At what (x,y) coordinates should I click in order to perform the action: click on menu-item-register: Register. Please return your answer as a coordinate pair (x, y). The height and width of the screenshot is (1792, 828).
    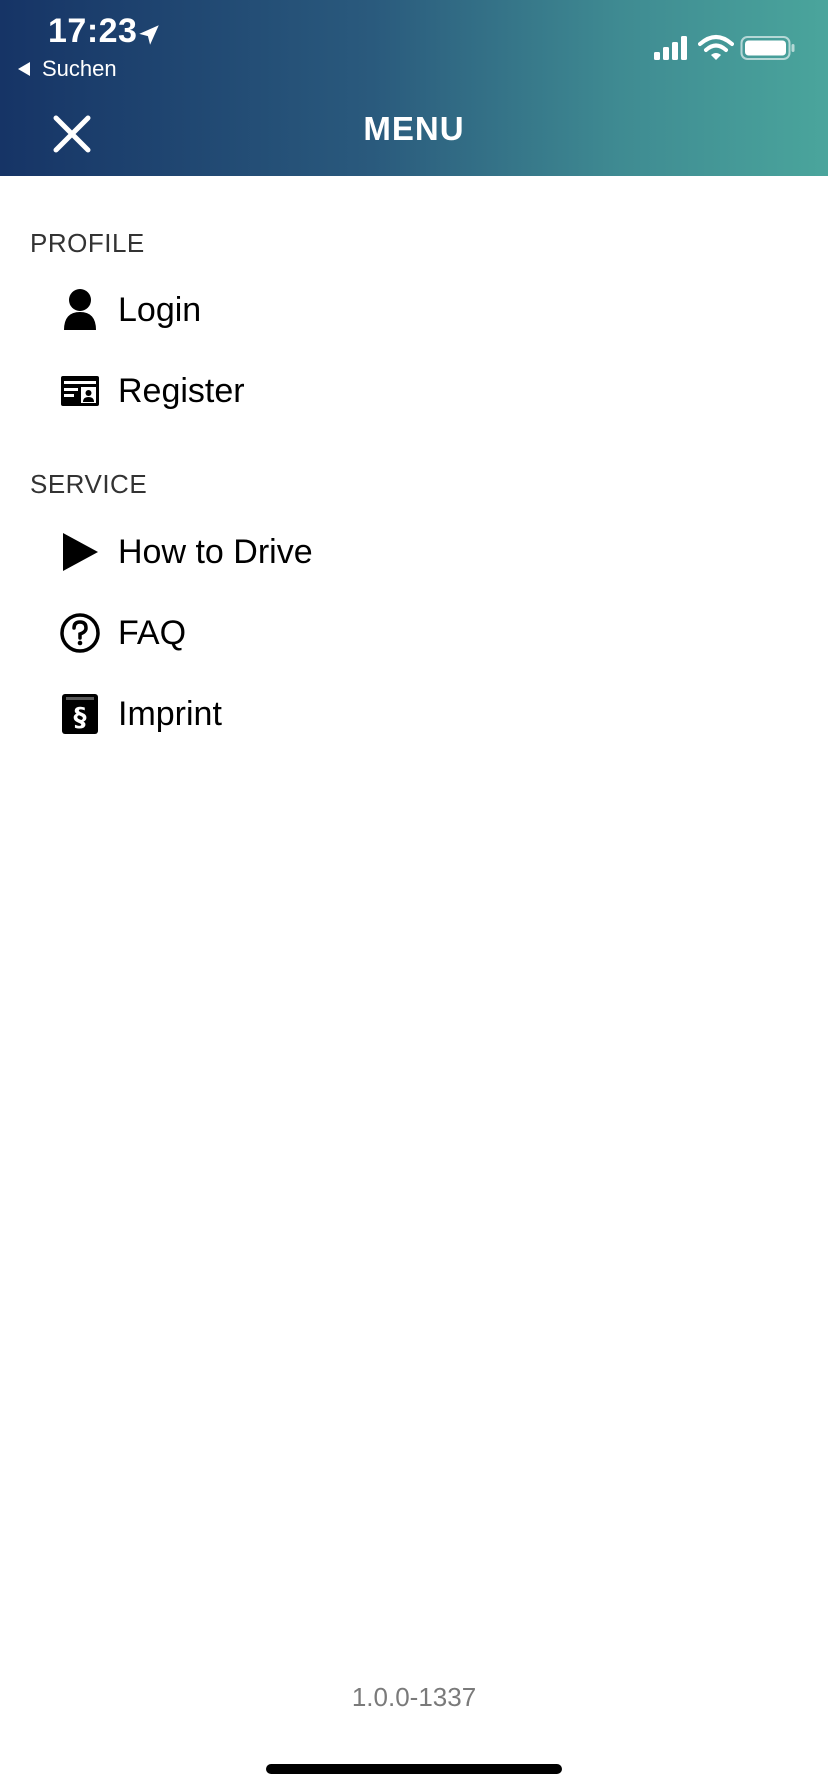
    Looking at the image, I should click on (151, 391).